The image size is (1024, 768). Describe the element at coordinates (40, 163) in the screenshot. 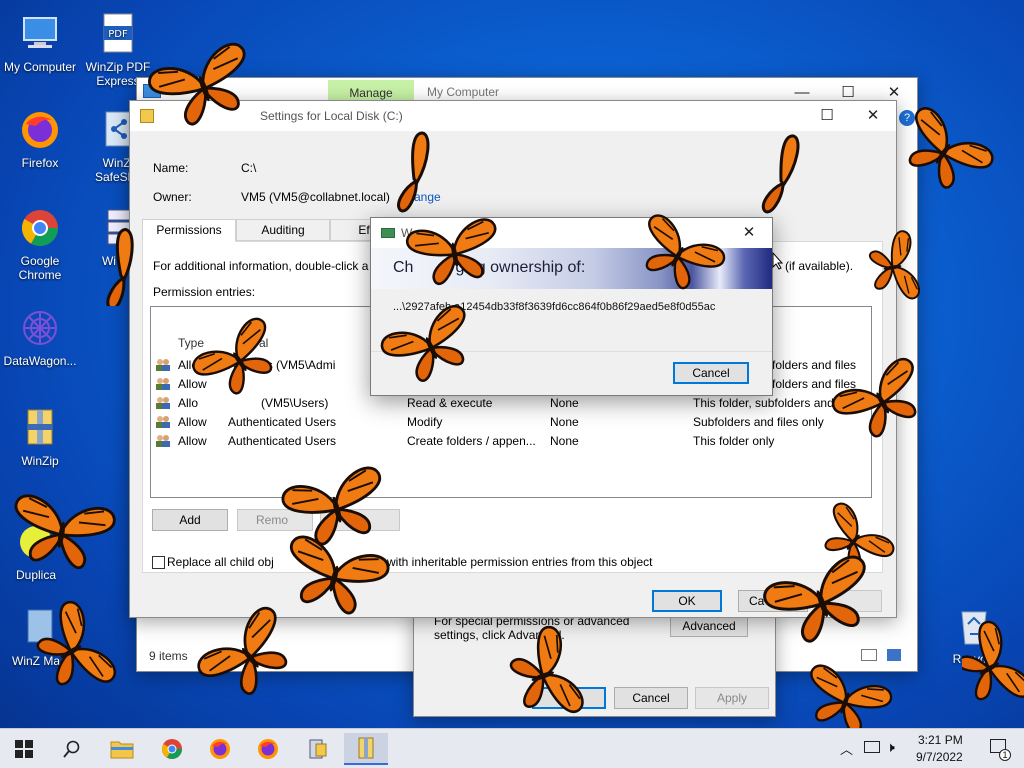

I see `desktop-icon-label: Firefox` at that location.